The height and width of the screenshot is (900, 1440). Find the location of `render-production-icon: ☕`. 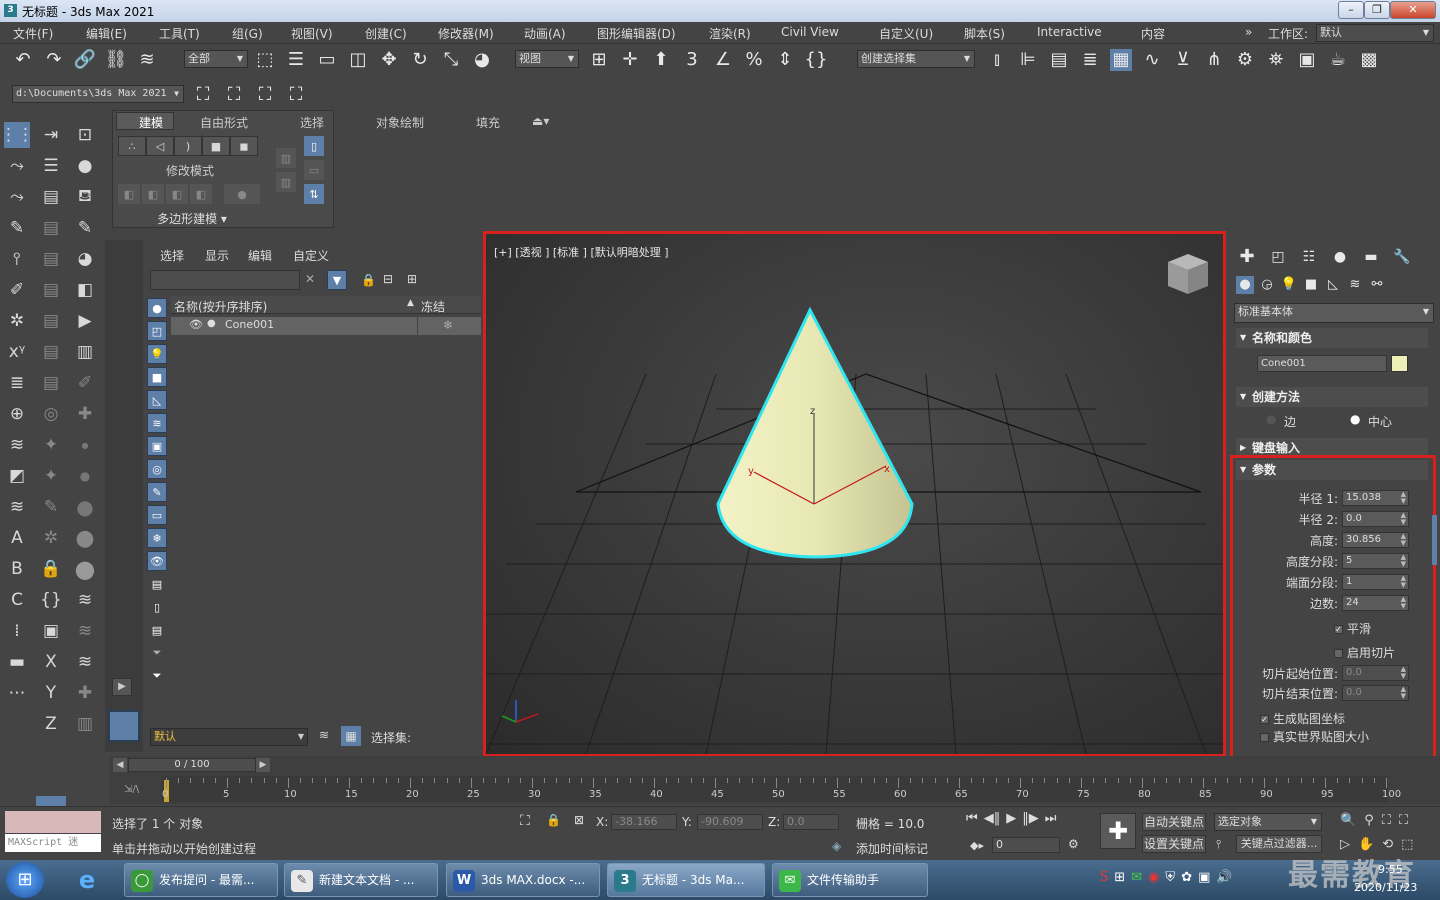

render-production-icon: ☕ is located at coordinates (1338, 60).